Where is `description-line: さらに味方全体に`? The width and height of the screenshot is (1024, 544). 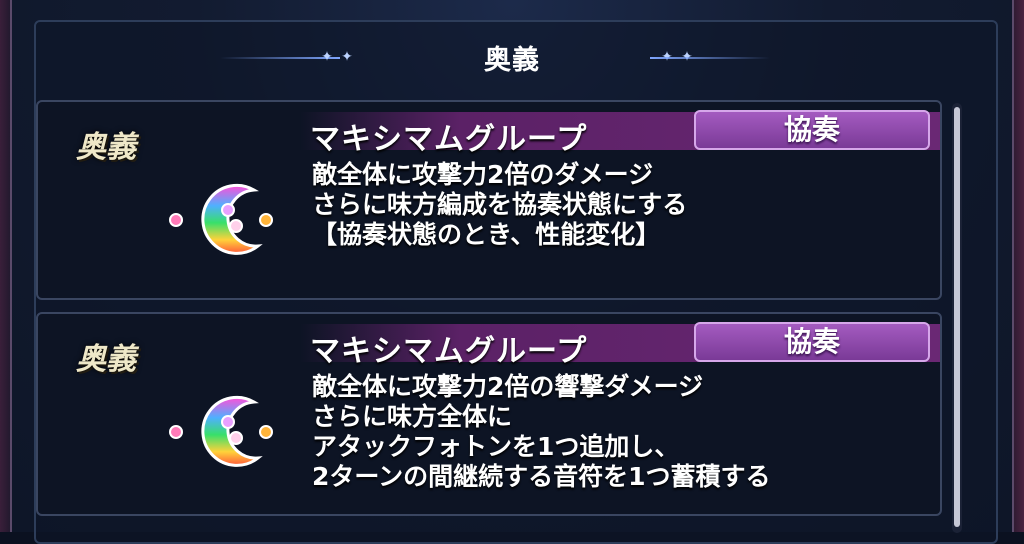 description-line: さらに味方全体に is located at coordinates (412, 416).